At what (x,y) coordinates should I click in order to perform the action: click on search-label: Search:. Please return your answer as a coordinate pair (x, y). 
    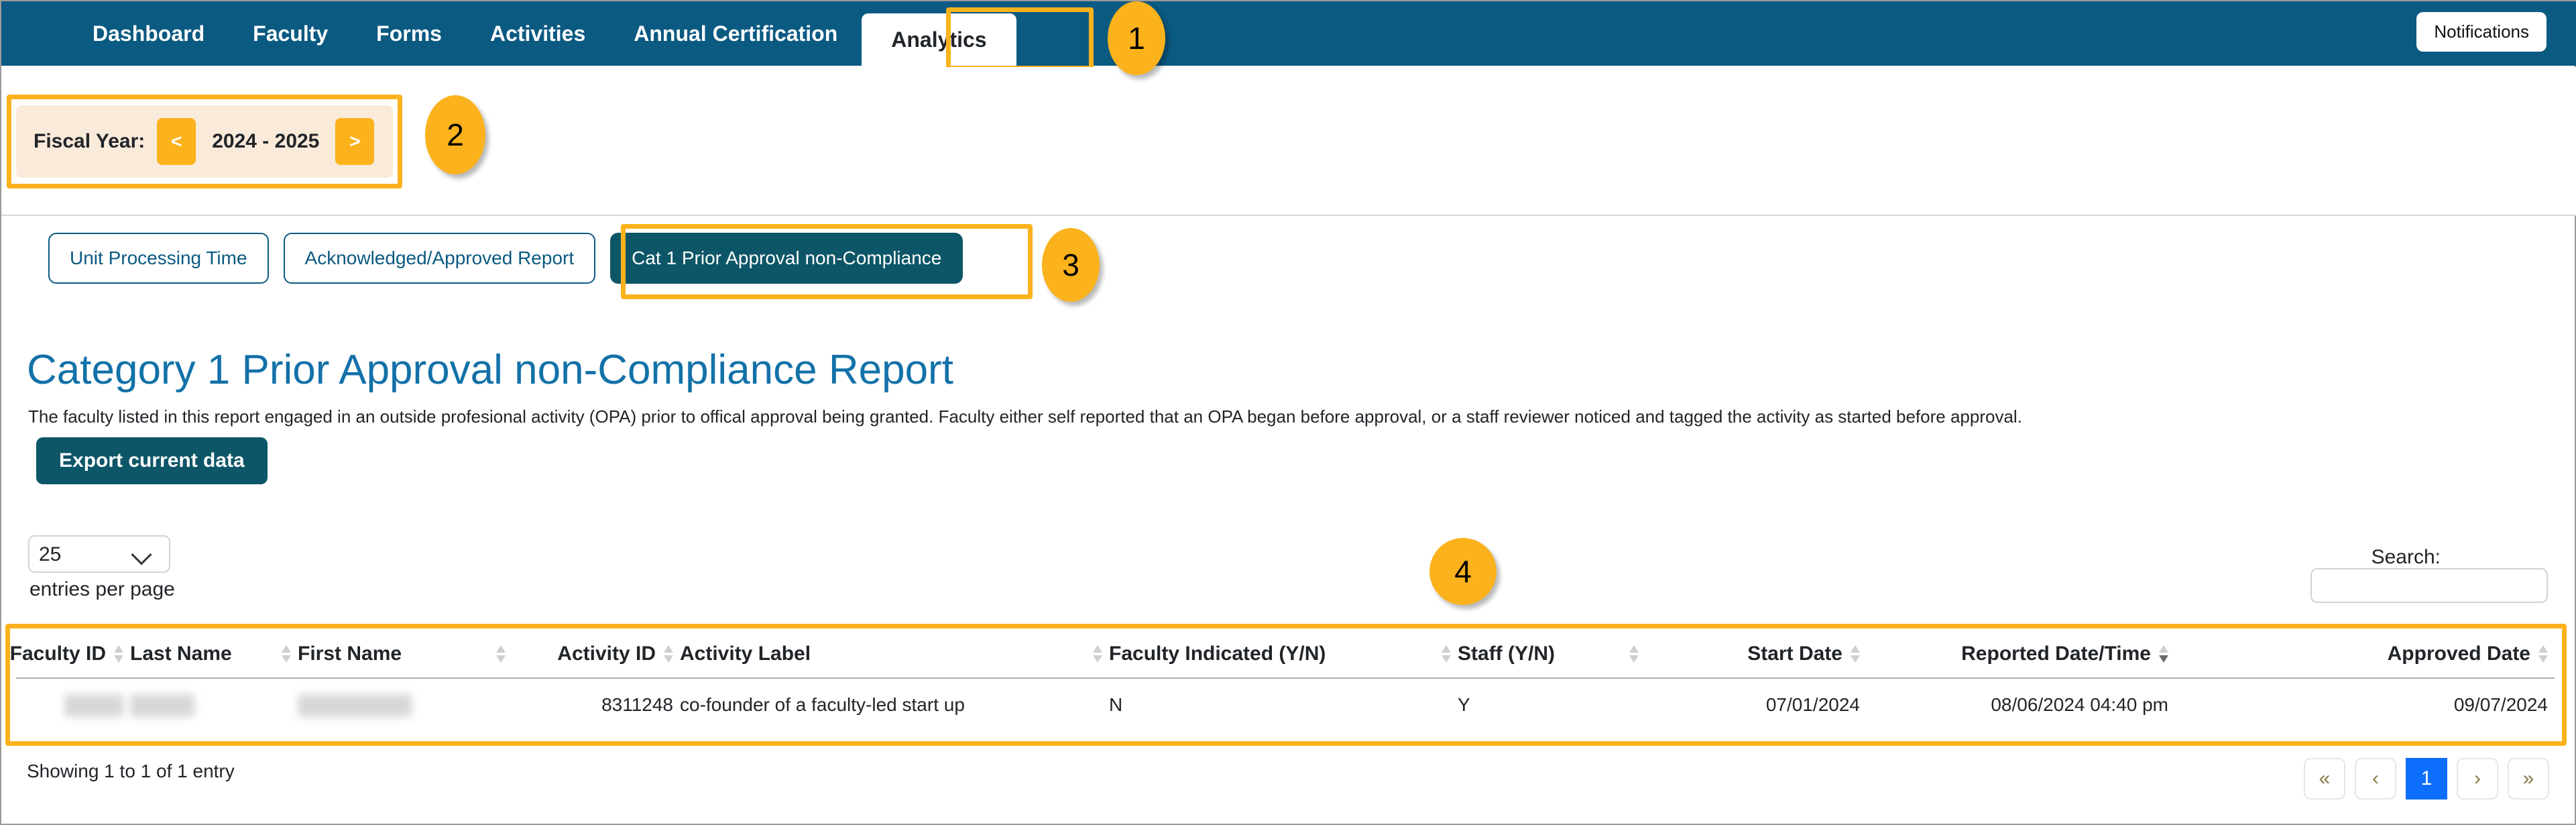
    Looking at the image, I should click on (2406, 557).